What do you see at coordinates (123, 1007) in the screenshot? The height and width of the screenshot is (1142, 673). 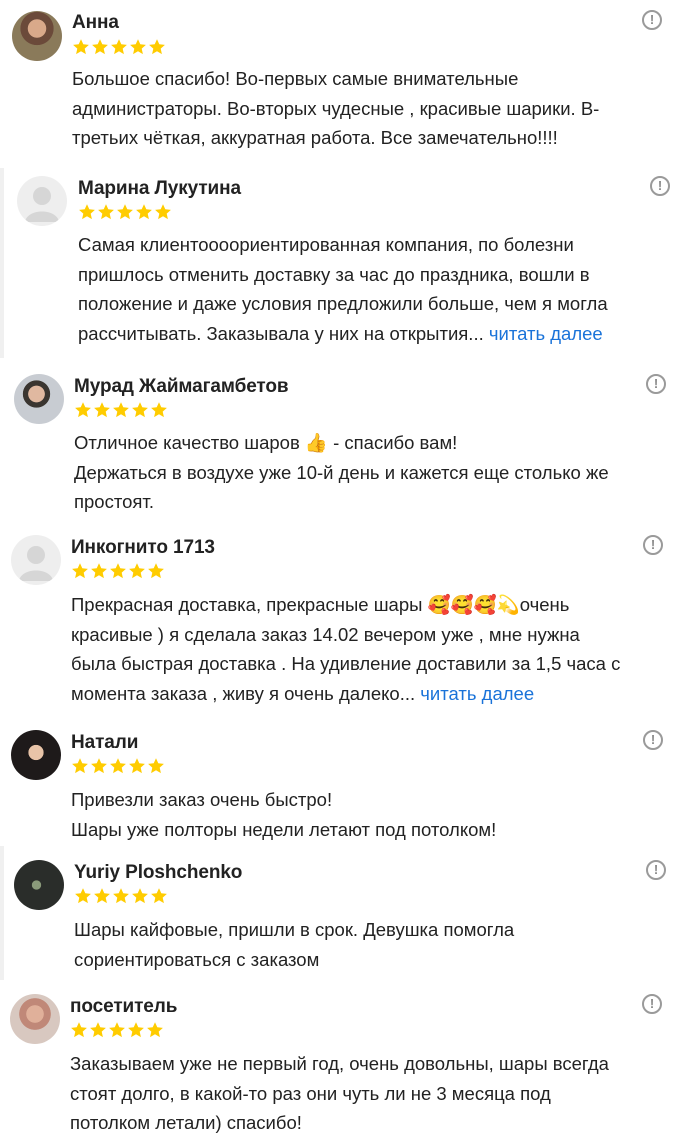 I see `review-author: посетитель` at bounding box center [123, 1007].